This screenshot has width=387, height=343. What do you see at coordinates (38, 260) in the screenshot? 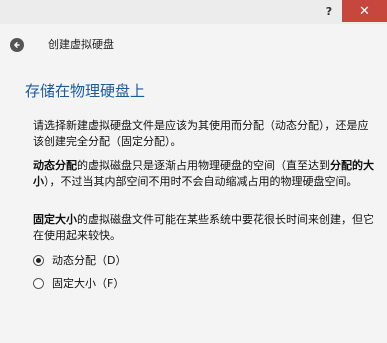
I see `radio-button-dynamic` at bounding box center [38, 260].